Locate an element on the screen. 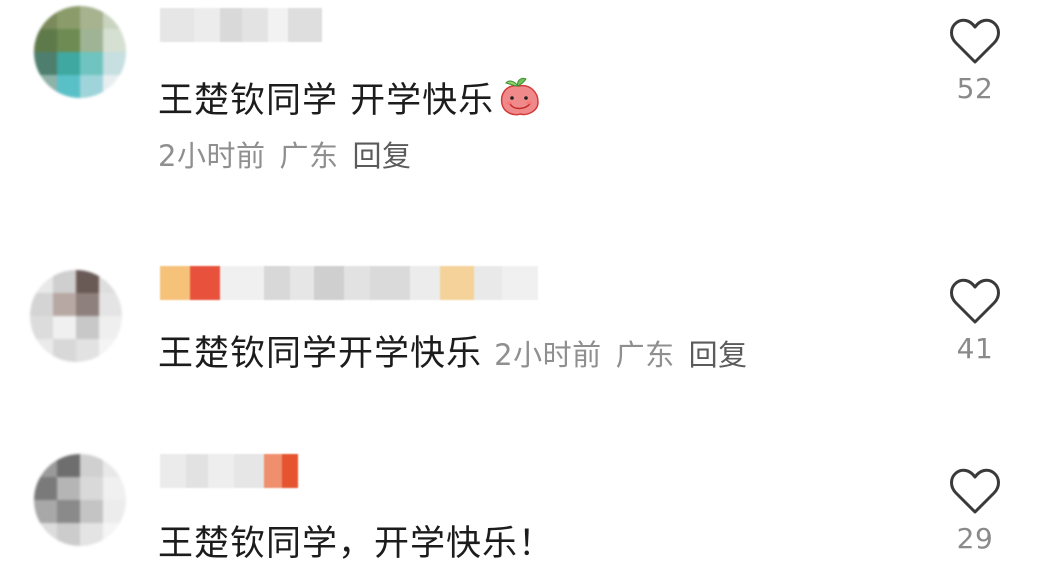  comment-body: 王楚钦同学 开学快乐 is located at coordinates (326, 101).